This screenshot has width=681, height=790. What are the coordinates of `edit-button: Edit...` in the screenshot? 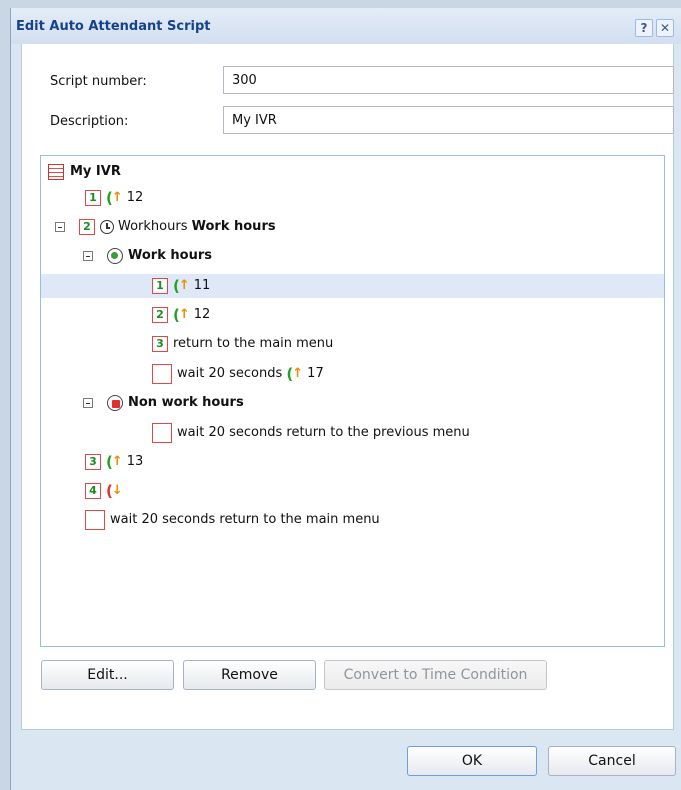 It's located at (107, 675).